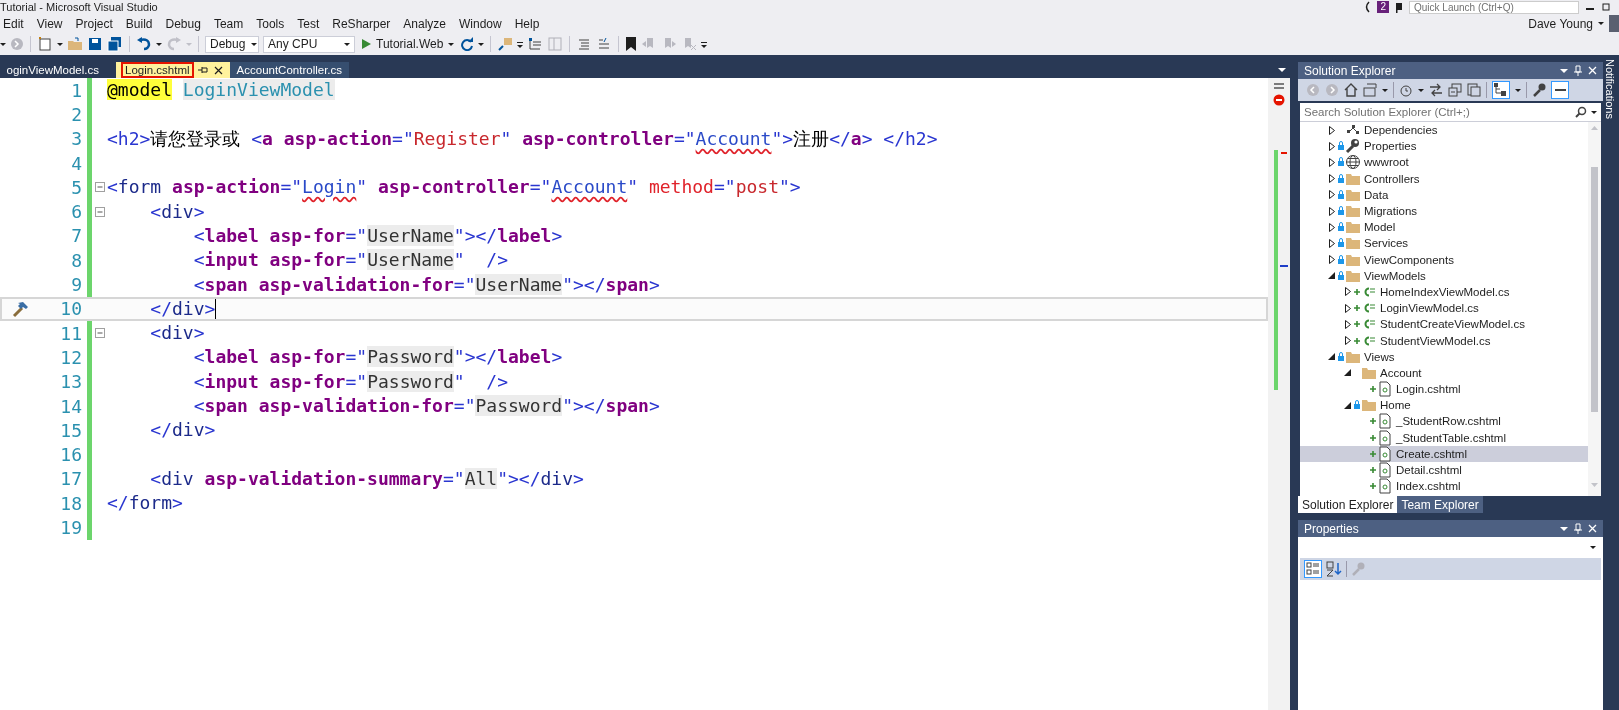 The height and width of the screenshot is (710, 1619). I want to click on notifications-tab: Notifications, so click(1610, 89).